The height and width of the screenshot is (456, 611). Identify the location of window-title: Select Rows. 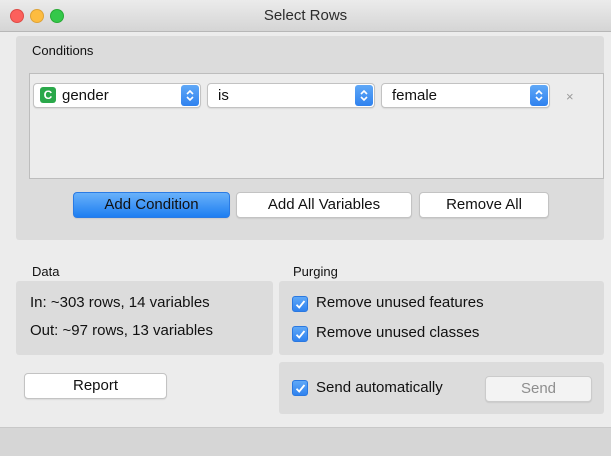
(305, 15).